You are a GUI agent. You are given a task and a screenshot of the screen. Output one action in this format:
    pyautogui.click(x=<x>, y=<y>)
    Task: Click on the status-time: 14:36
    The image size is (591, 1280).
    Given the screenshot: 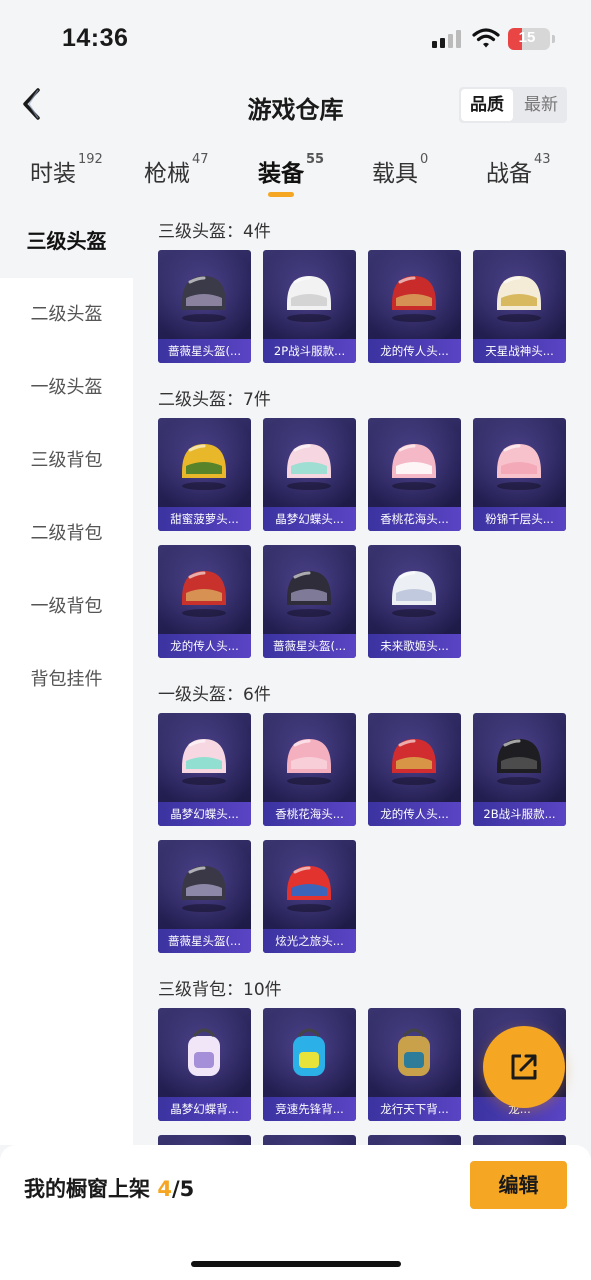 What is the action you would take?
    pyautogui.click(x=95, y=38)
    